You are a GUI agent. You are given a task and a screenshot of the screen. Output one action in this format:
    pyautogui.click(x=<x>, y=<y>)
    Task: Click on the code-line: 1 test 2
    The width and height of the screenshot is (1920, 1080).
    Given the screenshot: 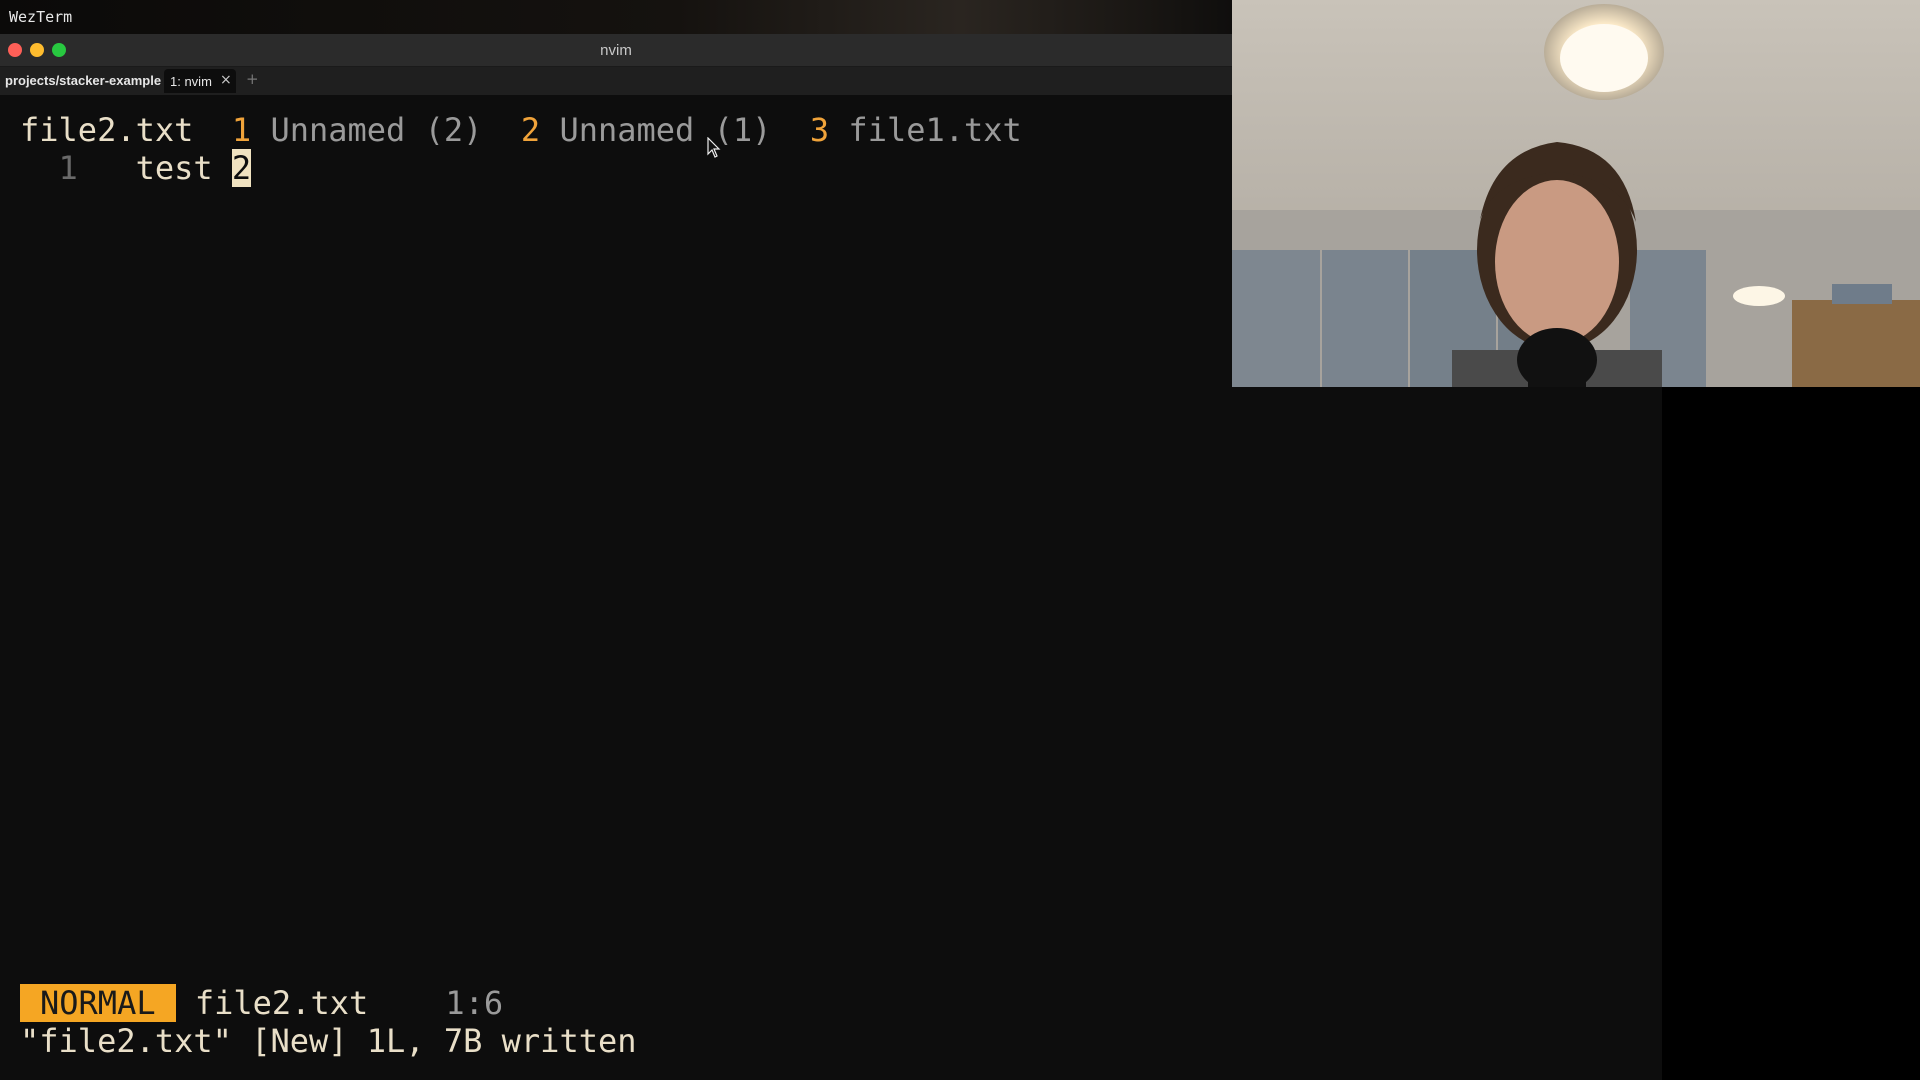 What is the action you would take?
    pyautogui.click(x=136, y=168)
    